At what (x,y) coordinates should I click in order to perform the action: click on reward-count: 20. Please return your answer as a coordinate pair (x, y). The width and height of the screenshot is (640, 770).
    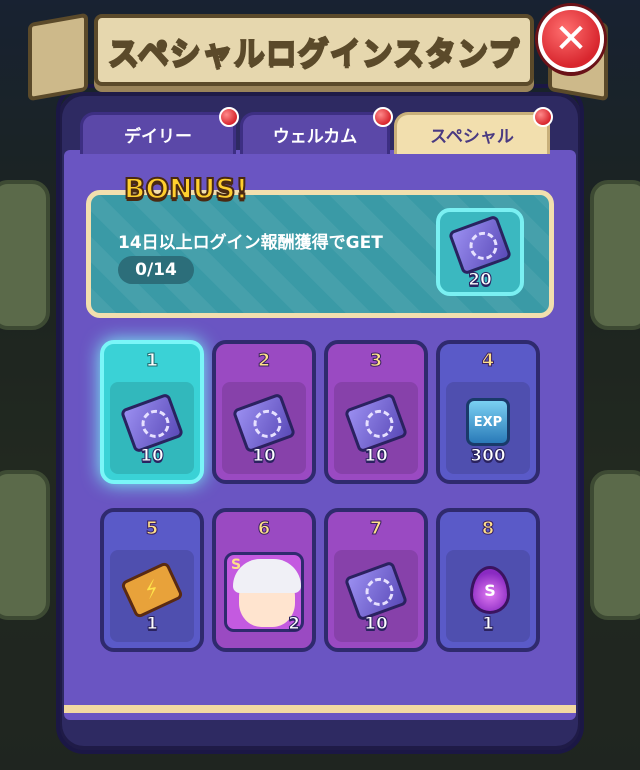
    Looking at the image, I should click on (480, 280).